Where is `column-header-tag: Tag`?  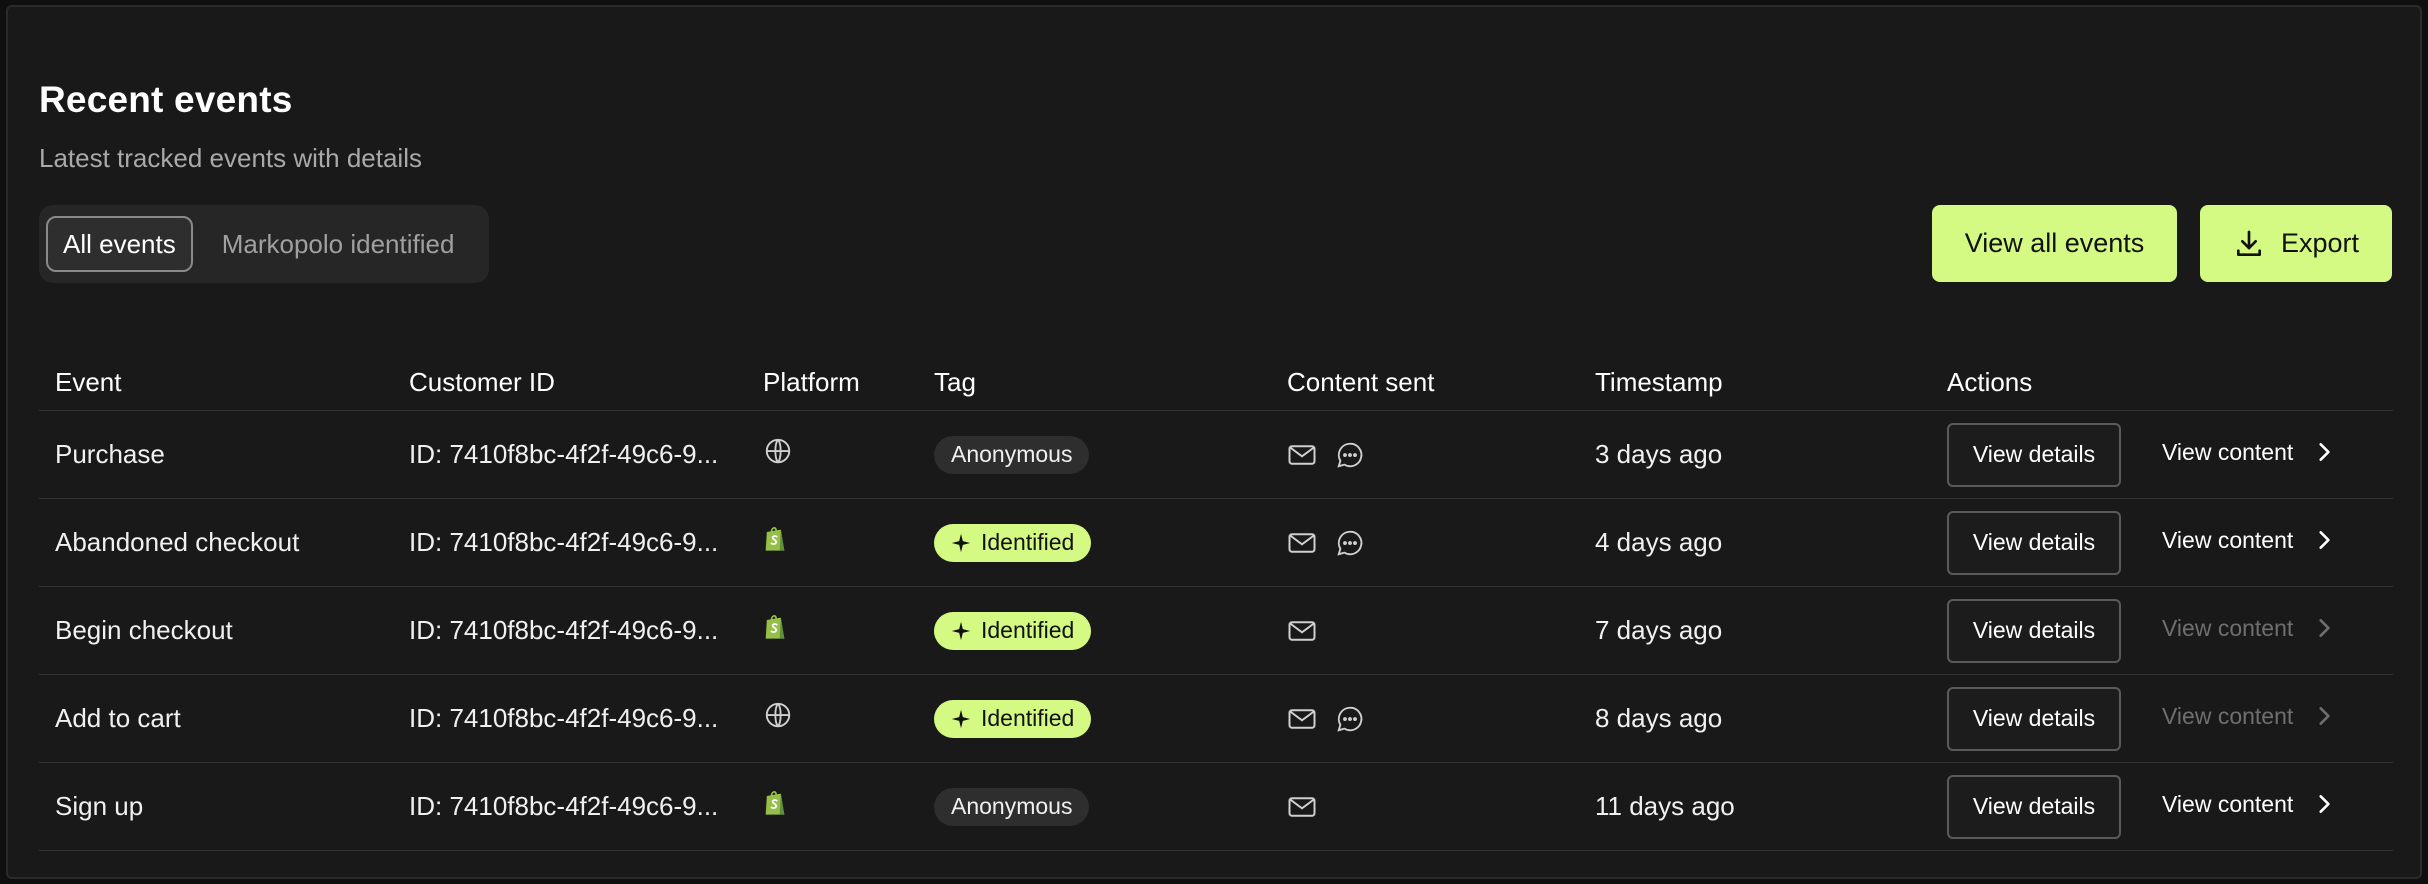 column-header-tag: Tag is located at coordinates (955, 382).